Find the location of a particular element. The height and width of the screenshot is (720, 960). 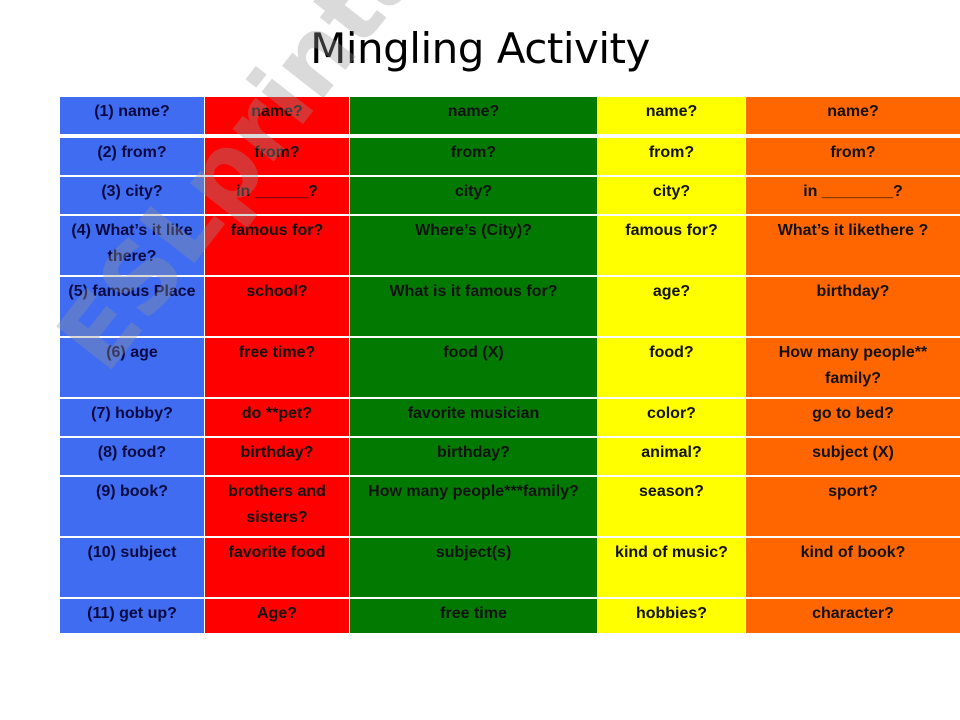

question-label-cell: (1) name? is located at coordinates (132, 116).